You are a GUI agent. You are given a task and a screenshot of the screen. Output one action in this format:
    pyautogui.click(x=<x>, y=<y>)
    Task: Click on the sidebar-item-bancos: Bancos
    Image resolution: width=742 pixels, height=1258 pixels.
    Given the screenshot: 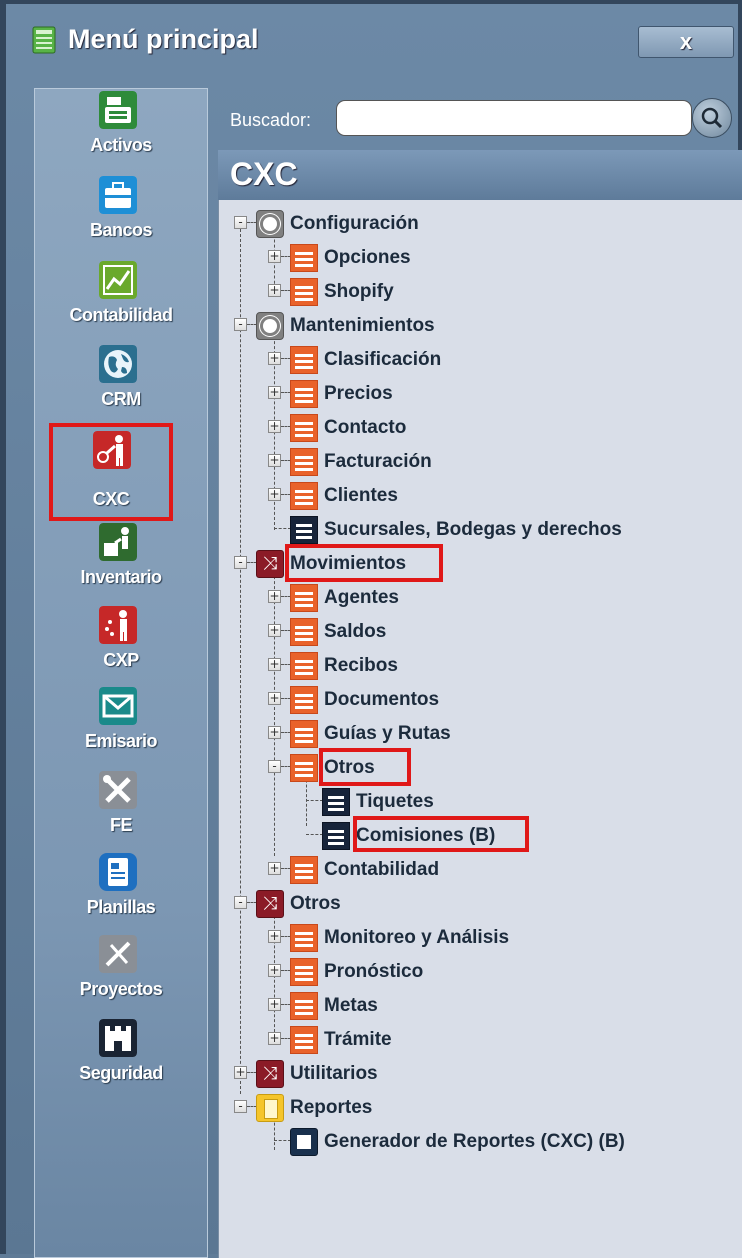 What is the action you would take?
    pyautogui.click(x=121, y=217)
    